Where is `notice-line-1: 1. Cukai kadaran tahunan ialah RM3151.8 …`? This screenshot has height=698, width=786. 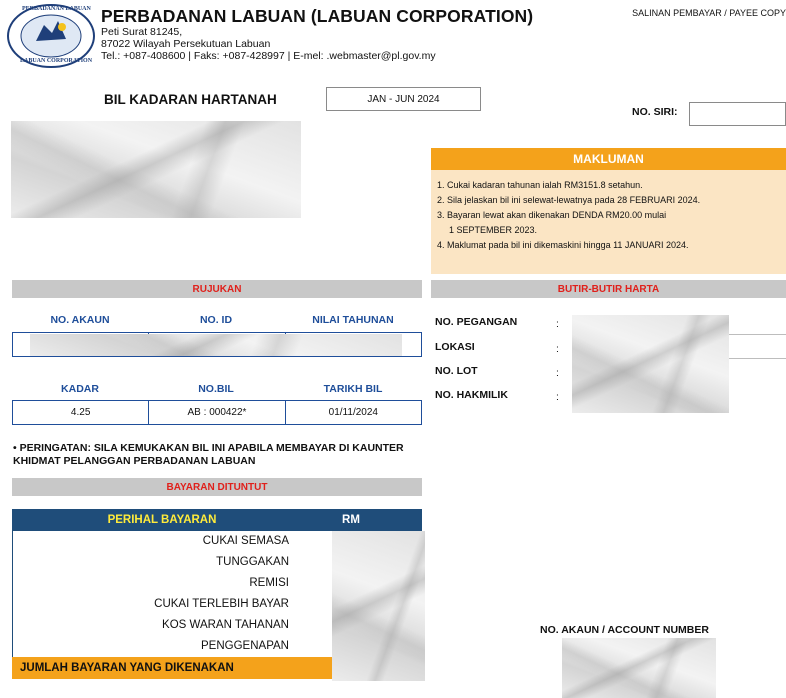 notice-line-1: 1. Cukai kadaran tahunan ialah RM3151.8 … is located at coordinates (540, 185).